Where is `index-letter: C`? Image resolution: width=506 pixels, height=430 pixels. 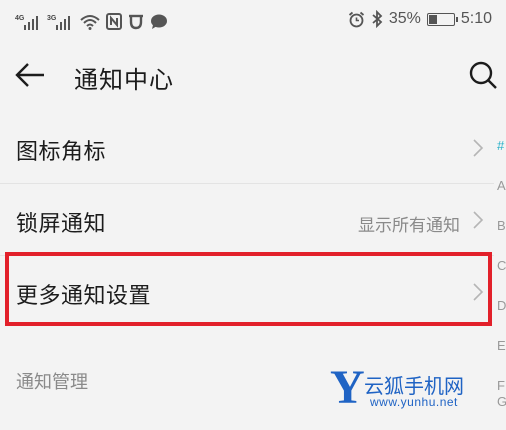
index-letter: C is located at coordinates (501, 265).